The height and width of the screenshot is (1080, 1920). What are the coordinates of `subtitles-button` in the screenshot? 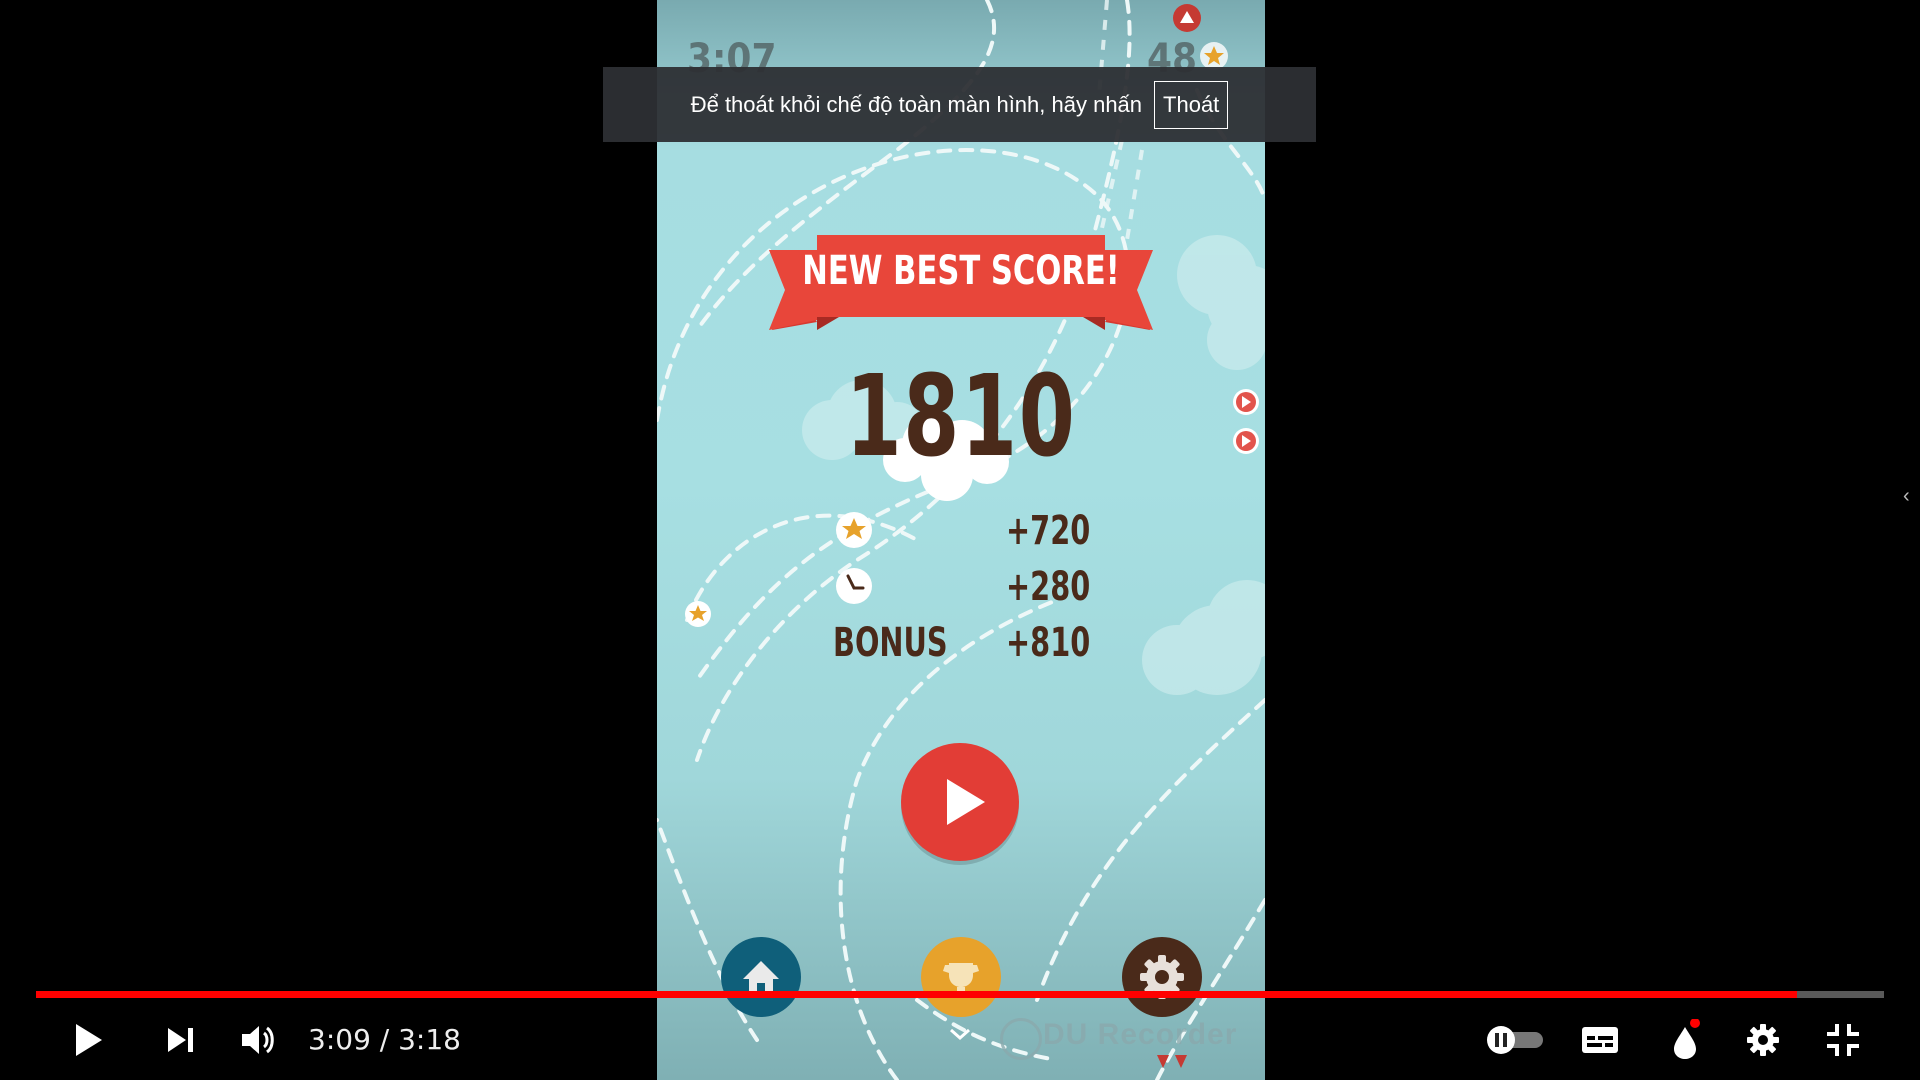 It's located at (1600, 1040).